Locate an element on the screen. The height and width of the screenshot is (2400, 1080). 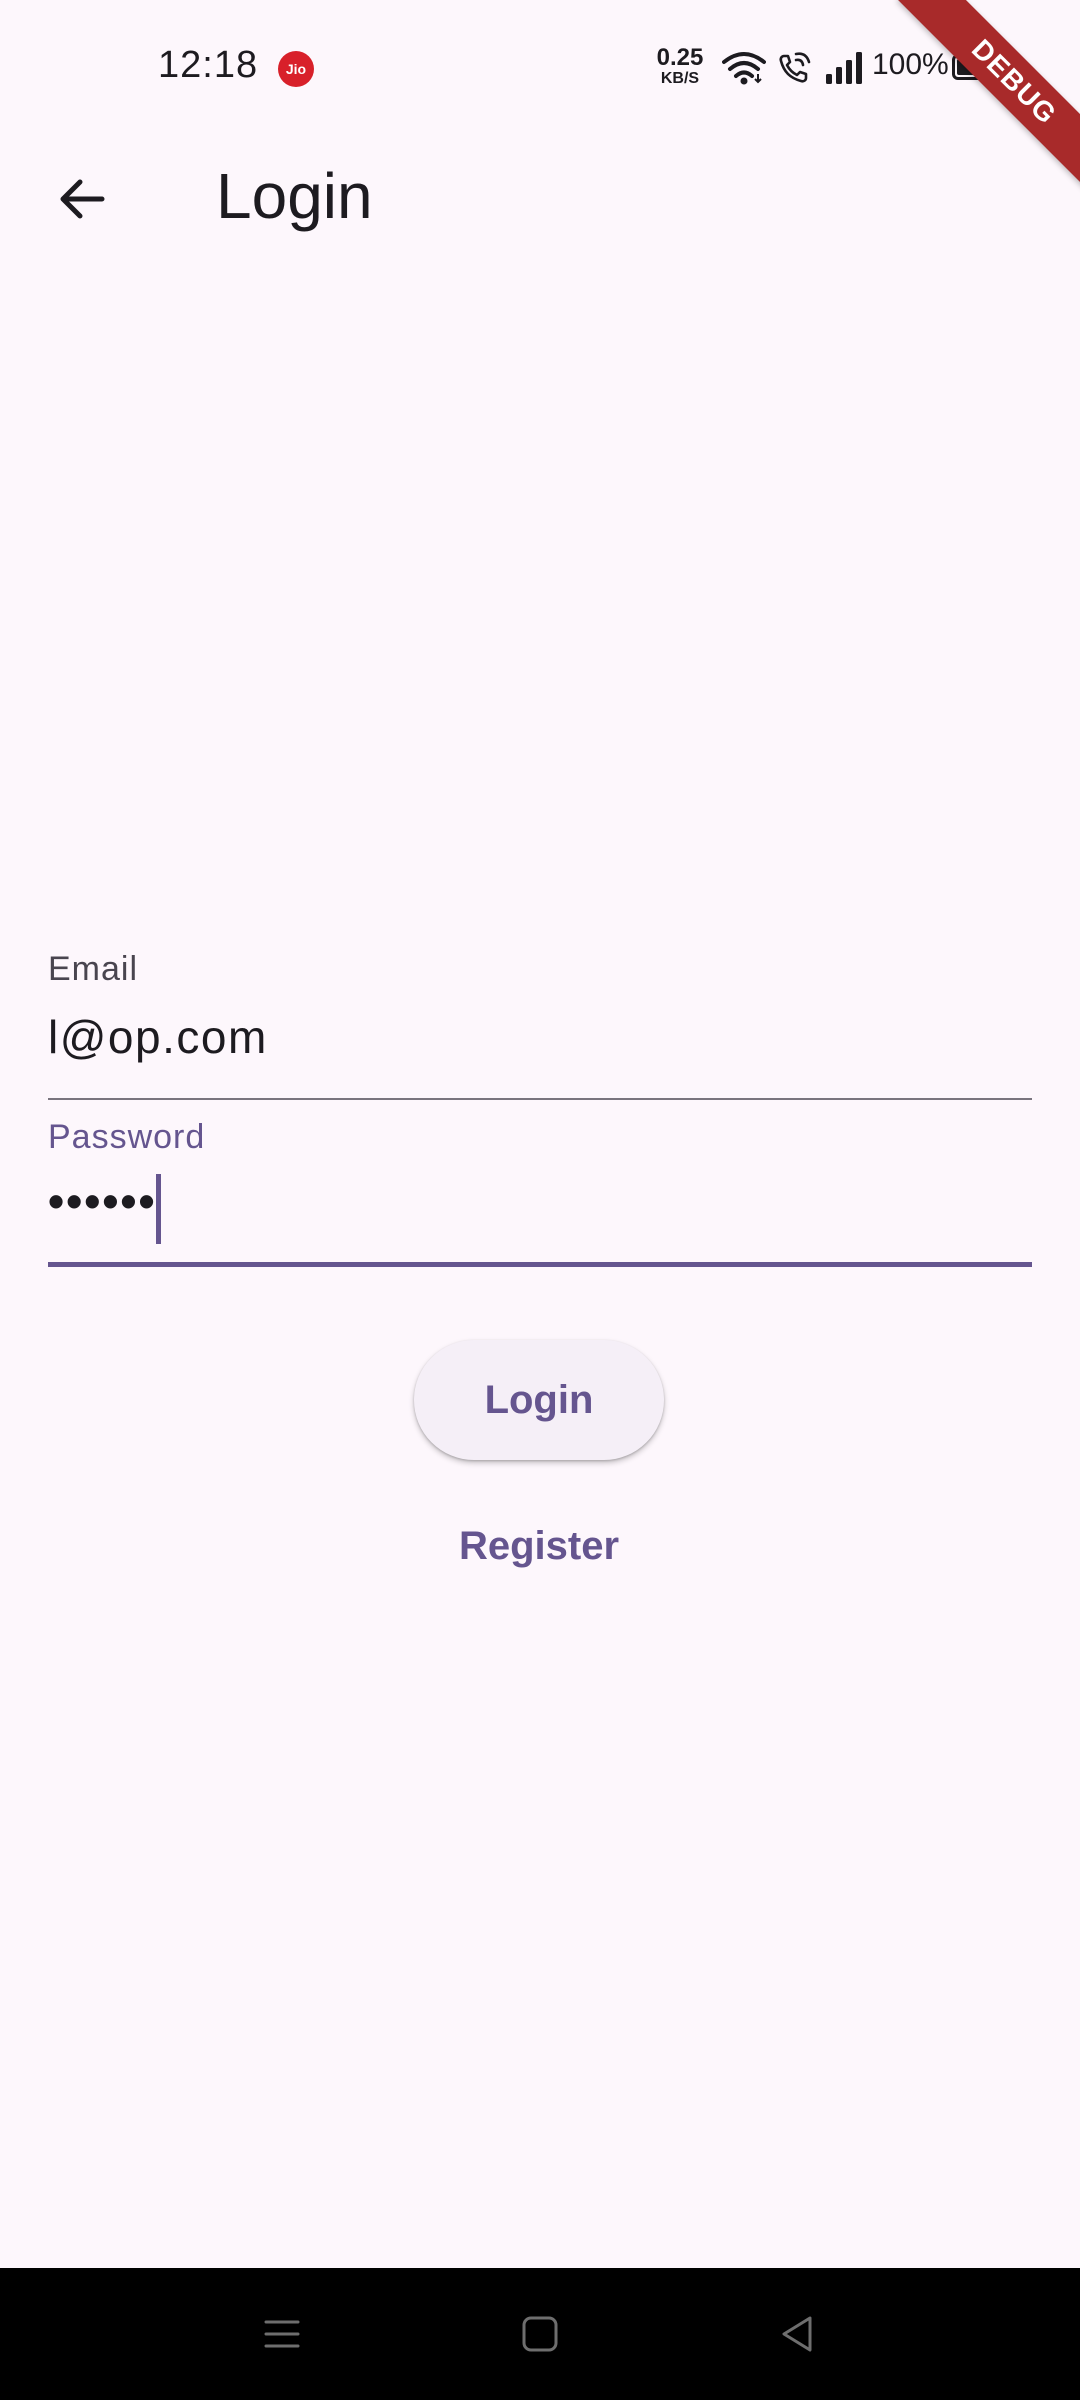
back-nav-button is located at coordinates (798, 2334).